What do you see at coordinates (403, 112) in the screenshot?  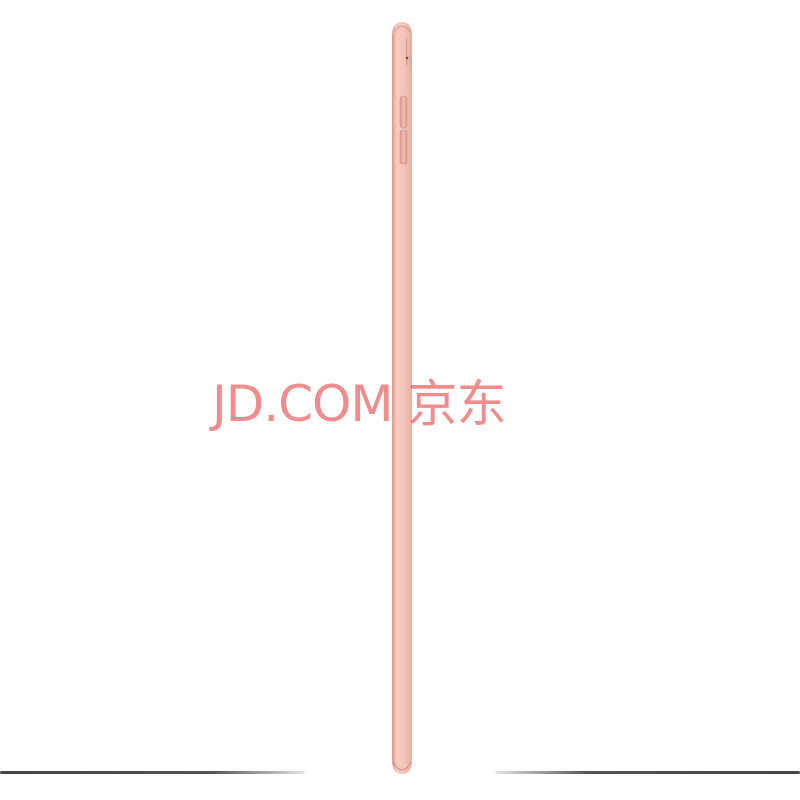 I see `volume-up-button` at bounding box center [403, 112].